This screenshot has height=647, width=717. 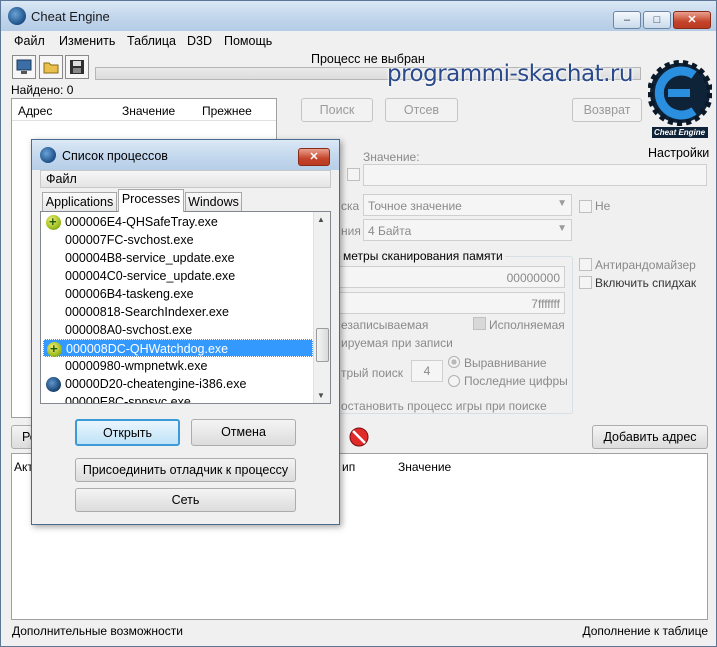 What do you see at coordinates (358, 41) in the screenshot?
I see `menu-bar: Файл Изменить Таблица D3D Помощь` at bounding box center [358, 41].